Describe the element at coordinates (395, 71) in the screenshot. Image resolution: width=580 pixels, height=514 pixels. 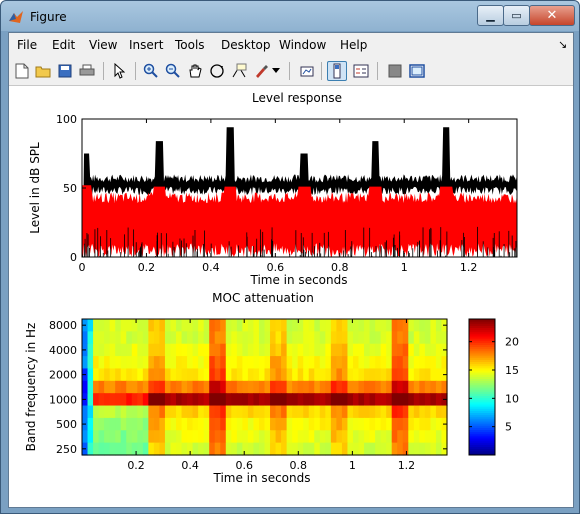
I see `hide-plot-tools-icon` at that location.